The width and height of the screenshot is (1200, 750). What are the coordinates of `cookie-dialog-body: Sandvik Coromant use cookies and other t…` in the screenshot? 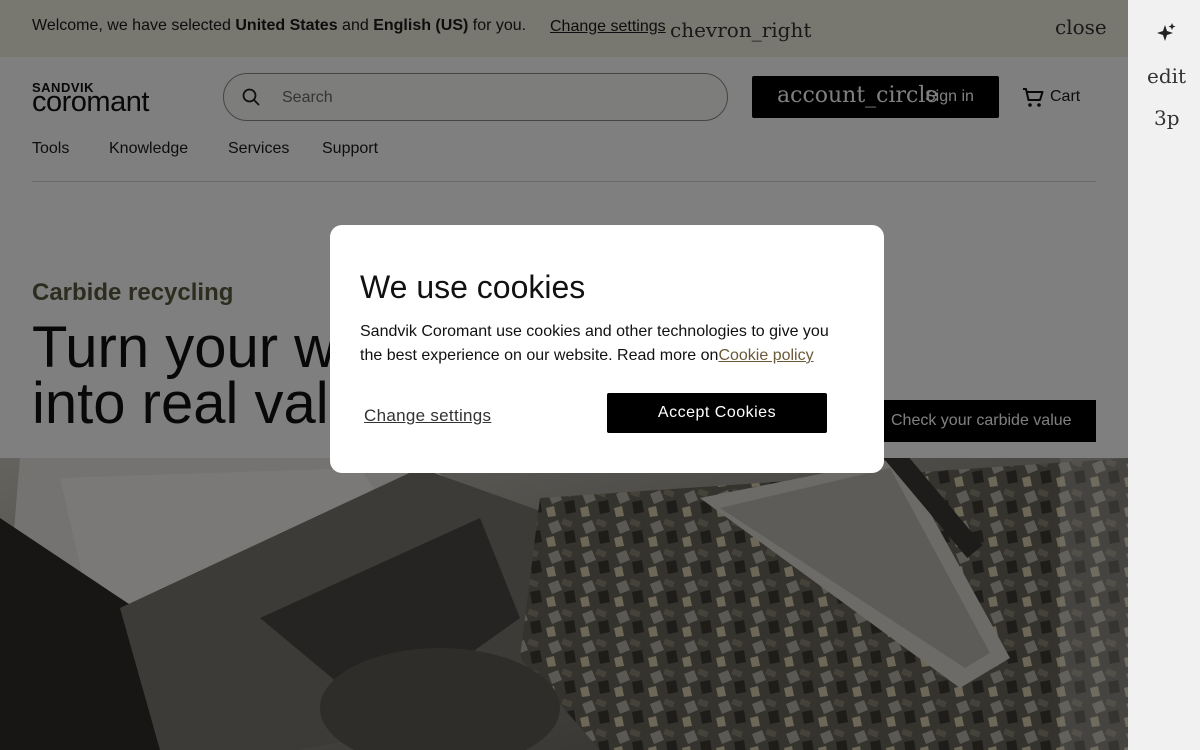 It's located at (607, 344).